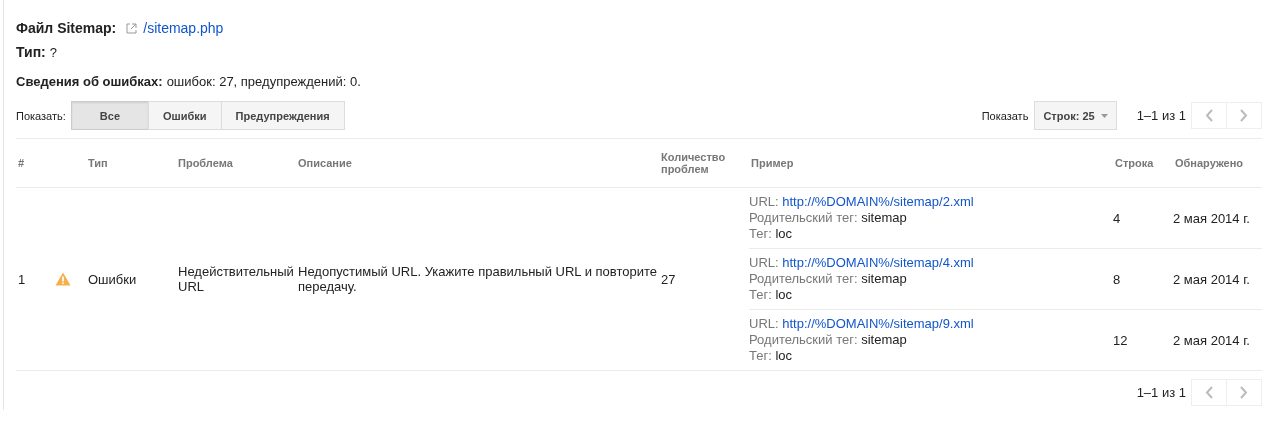 This screenshot has width=1288, height=442. I want to click on sitemap-label: Файл Sitemap:, so click(66, 28).